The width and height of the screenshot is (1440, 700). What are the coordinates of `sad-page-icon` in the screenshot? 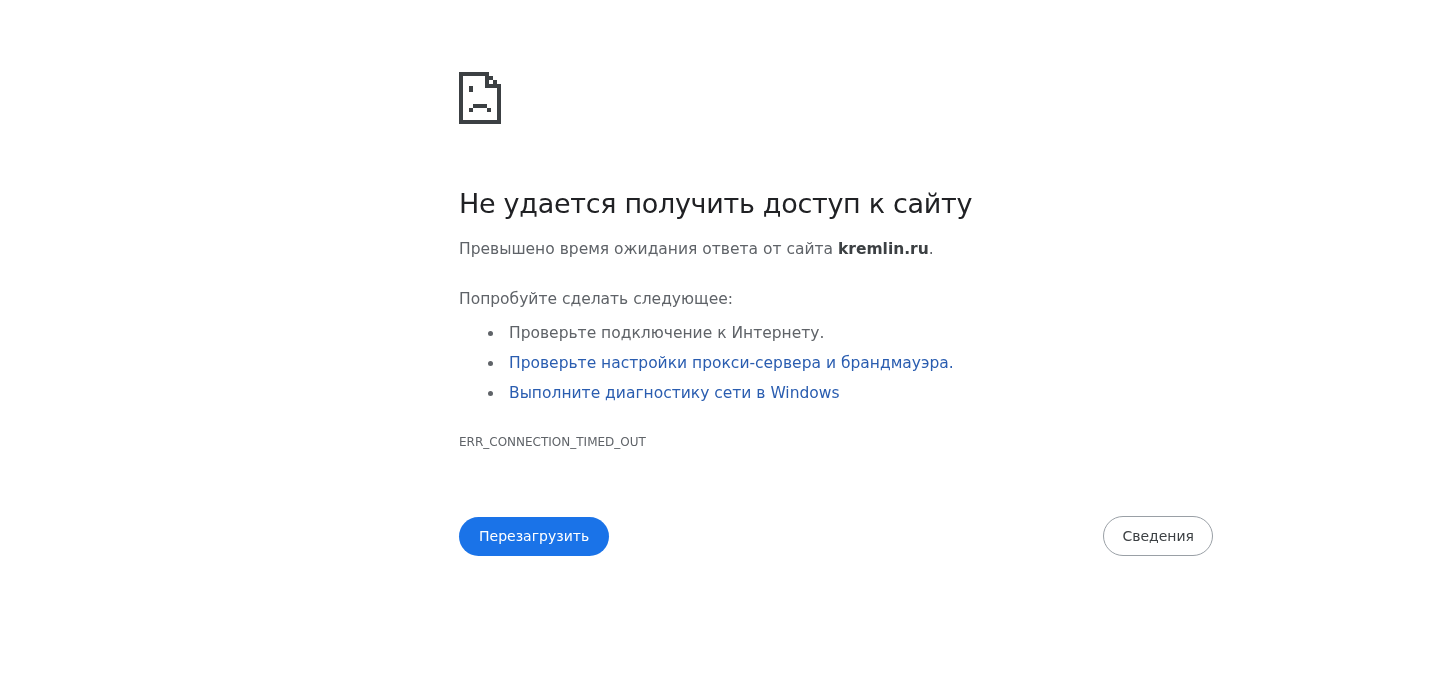 It's located at (480, 98).